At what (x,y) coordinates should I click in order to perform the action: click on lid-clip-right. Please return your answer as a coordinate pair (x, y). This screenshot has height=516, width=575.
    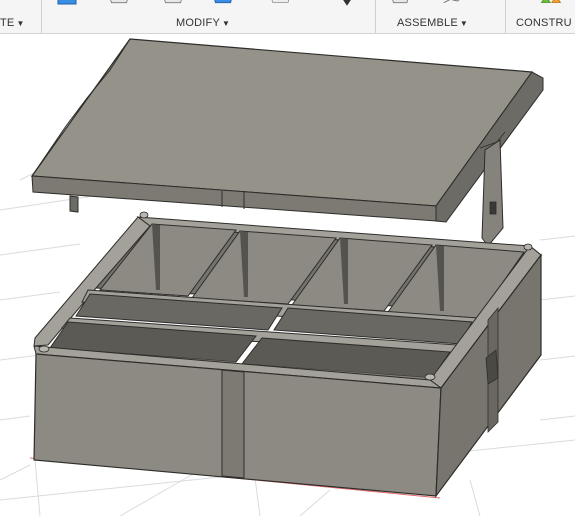
    Looking at the image, I should click on (492, 193).